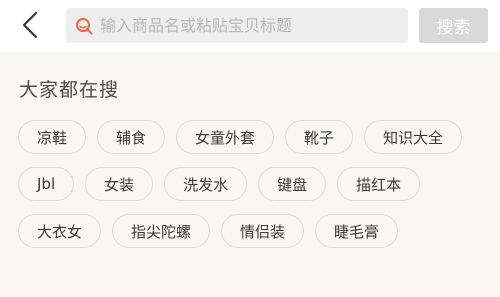 This screenshot has height=297, width=500. I want to click on hot-search-tag: 辅食, so click(131, 137).